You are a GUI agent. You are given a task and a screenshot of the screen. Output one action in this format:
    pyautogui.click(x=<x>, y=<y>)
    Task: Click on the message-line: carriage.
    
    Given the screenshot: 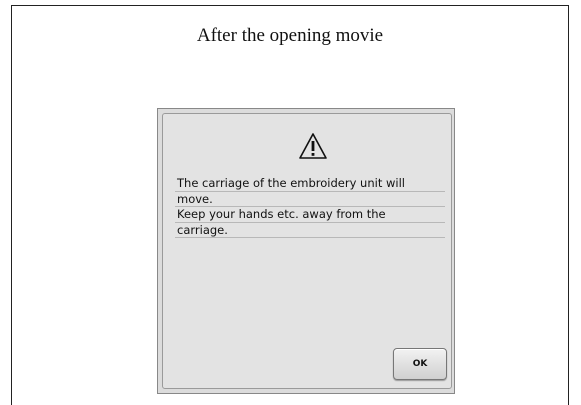 What is the action you would take?
    pyautogui.click(x=310, y=230)
    